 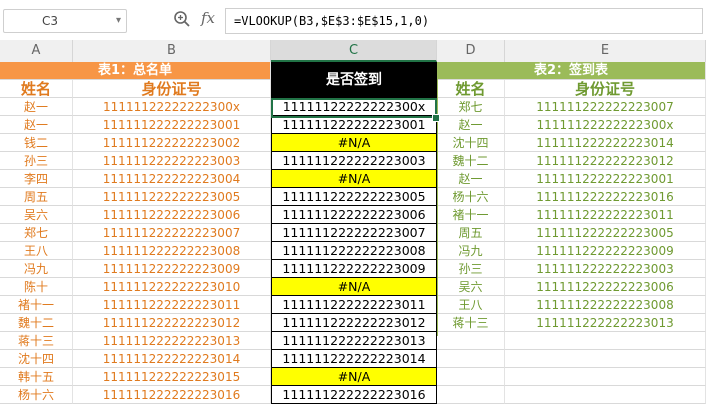 I want to click on signin-result-cell: 111111222222223007, so click(x=354, y=233).